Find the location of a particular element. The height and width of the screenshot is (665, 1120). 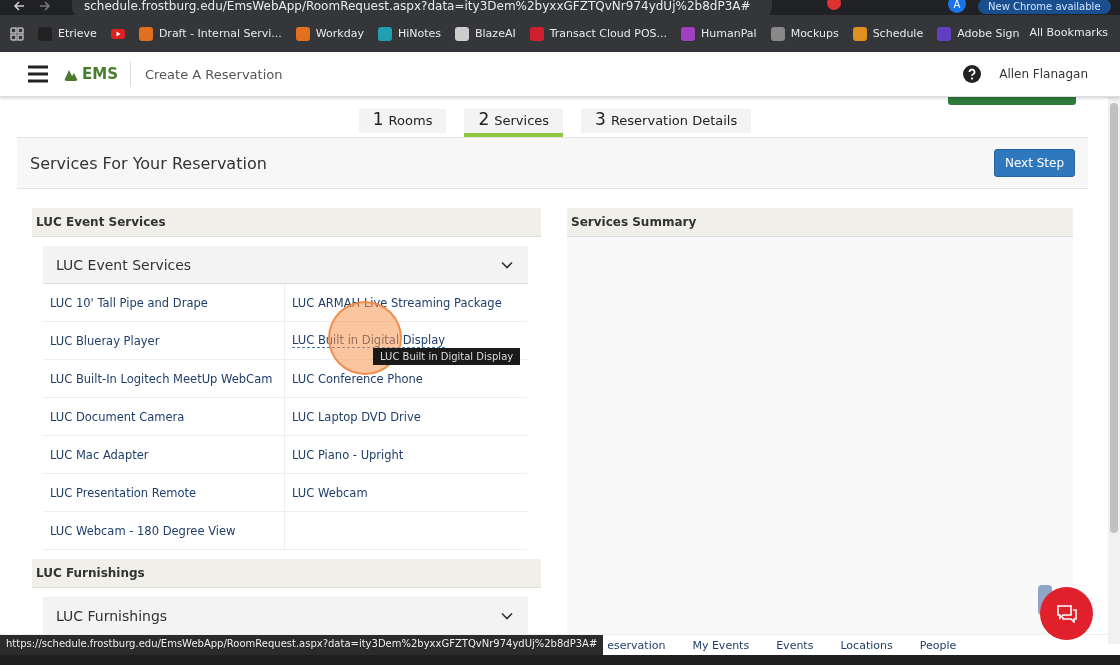

page-title: Create A Reservation is located at coordinates (214, 74).